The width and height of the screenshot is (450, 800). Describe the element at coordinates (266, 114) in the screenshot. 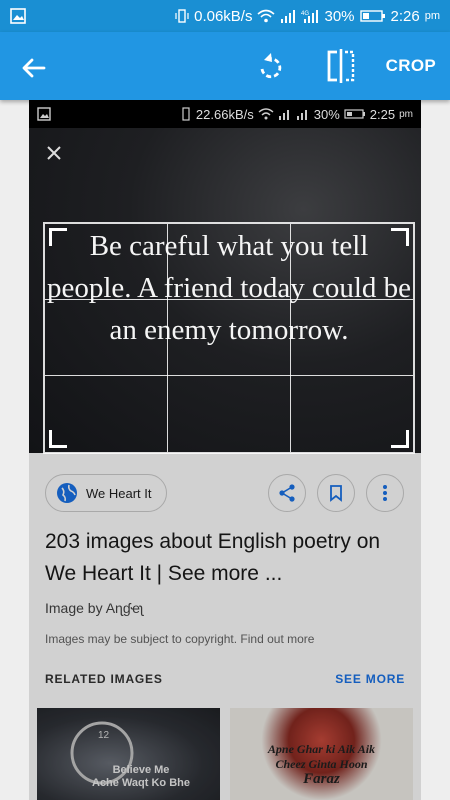

I see `inner-wifi-icon` at that location.